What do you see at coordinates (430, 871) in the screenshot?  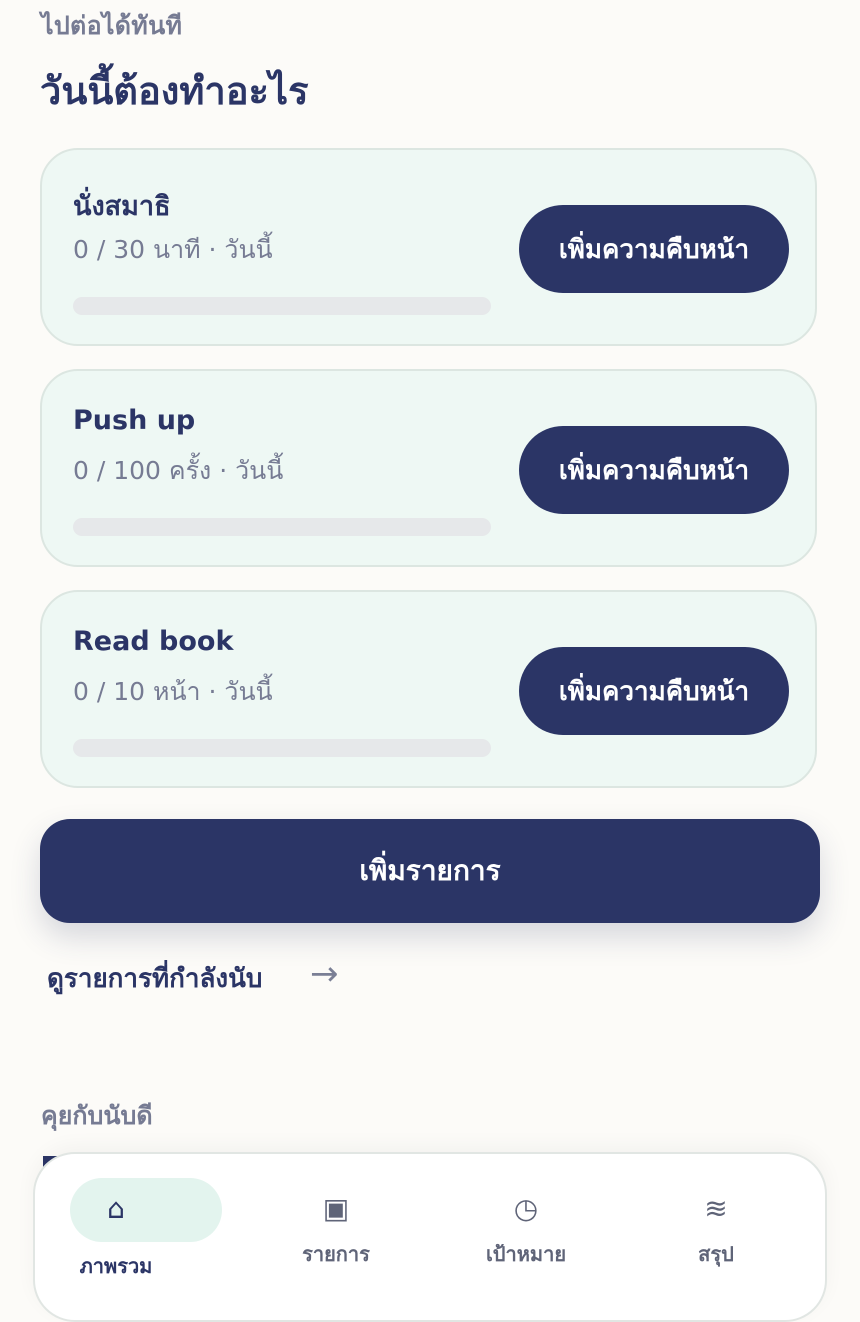 I see `add-item-button: เพิ่มรายการ` at bounding box center [430, 871].